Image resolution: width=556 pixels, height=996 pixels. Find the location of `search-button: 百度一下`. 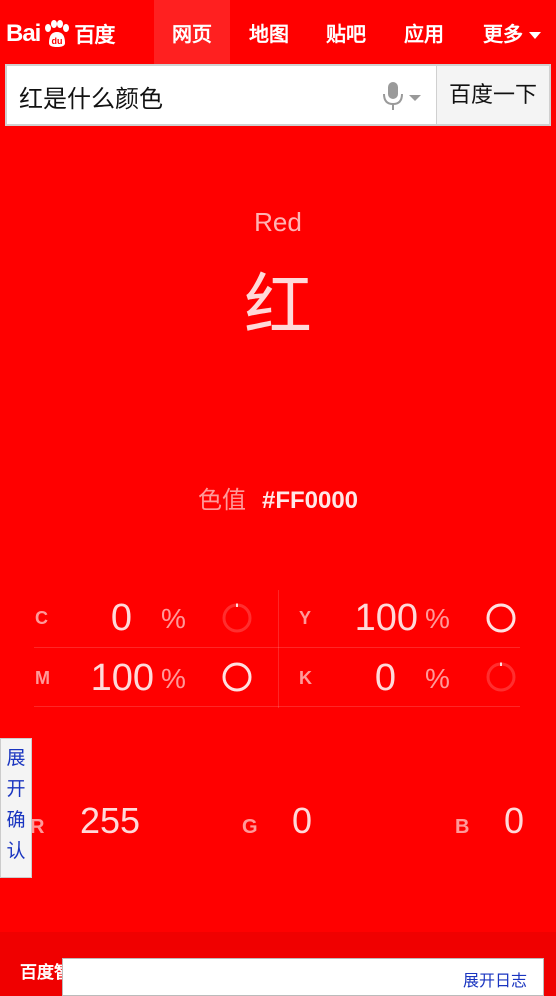

search-button: 百度一下 is located at coordinates (492, 95).